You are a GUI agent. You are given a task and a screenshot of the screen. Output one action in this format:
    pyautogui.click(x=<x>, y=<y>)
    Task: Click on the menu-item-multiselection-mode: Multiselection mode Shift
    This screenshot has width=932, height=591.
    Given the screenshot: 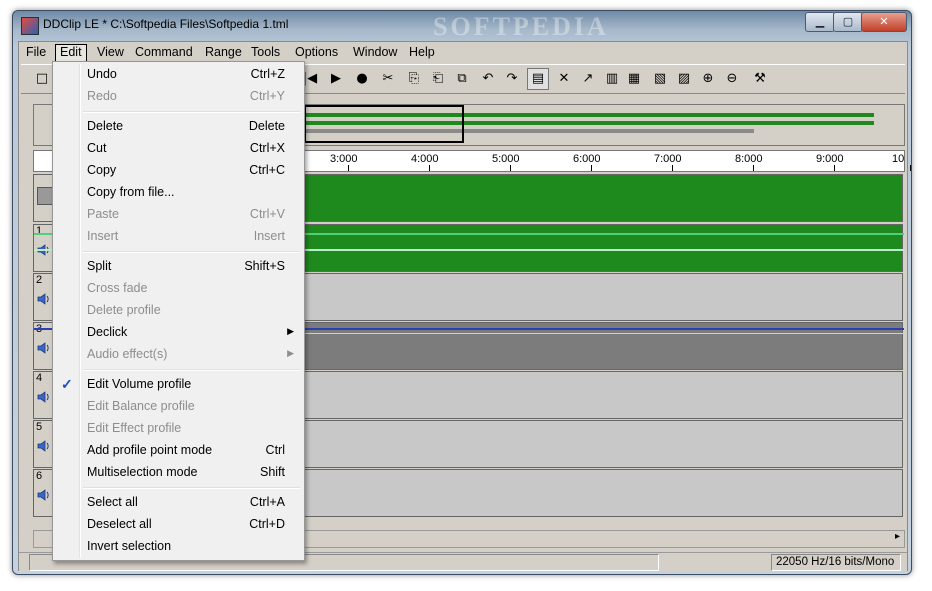 What is the action you would take?
    pyautogui.click(x=178, y=473)
    